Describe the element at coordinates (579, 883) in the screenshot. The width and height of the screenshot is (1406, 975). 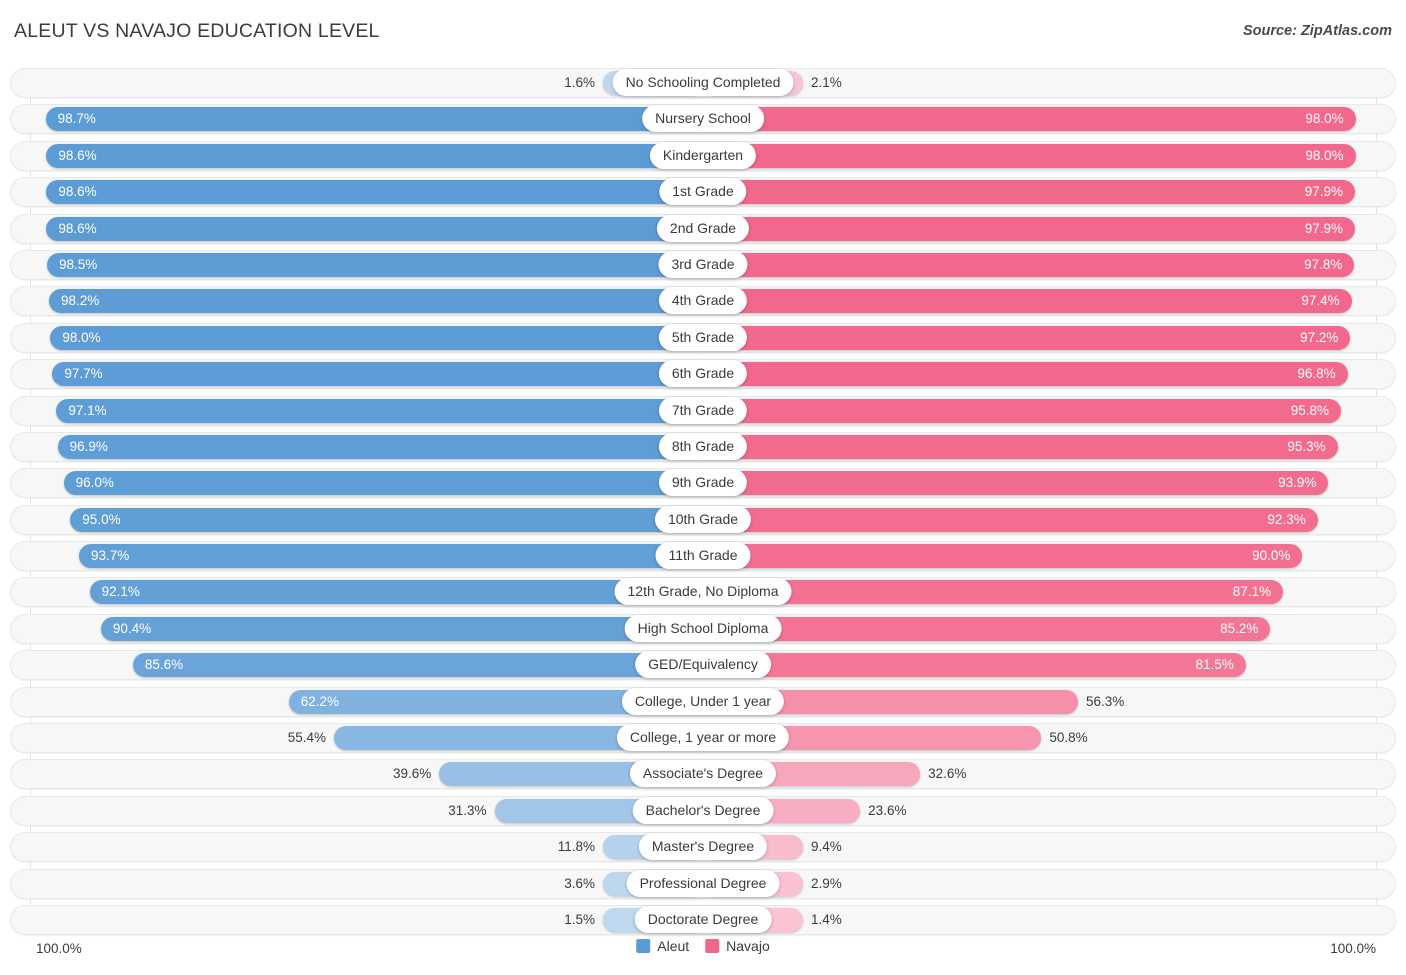
I see `bar-value-aleut: 3.6%` at that location.